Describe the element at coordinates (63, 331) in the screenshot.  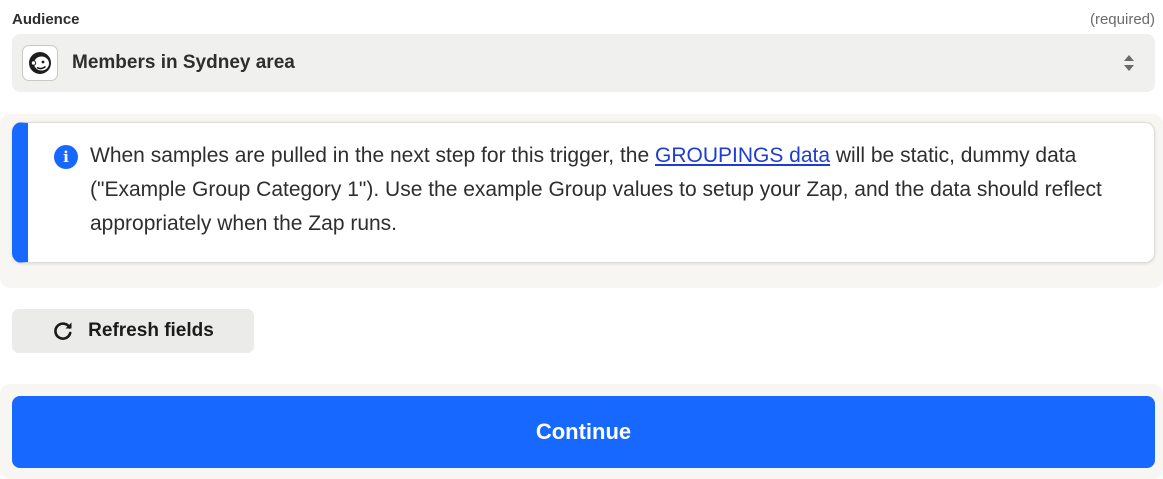
I see `refresh-icon` at that location.